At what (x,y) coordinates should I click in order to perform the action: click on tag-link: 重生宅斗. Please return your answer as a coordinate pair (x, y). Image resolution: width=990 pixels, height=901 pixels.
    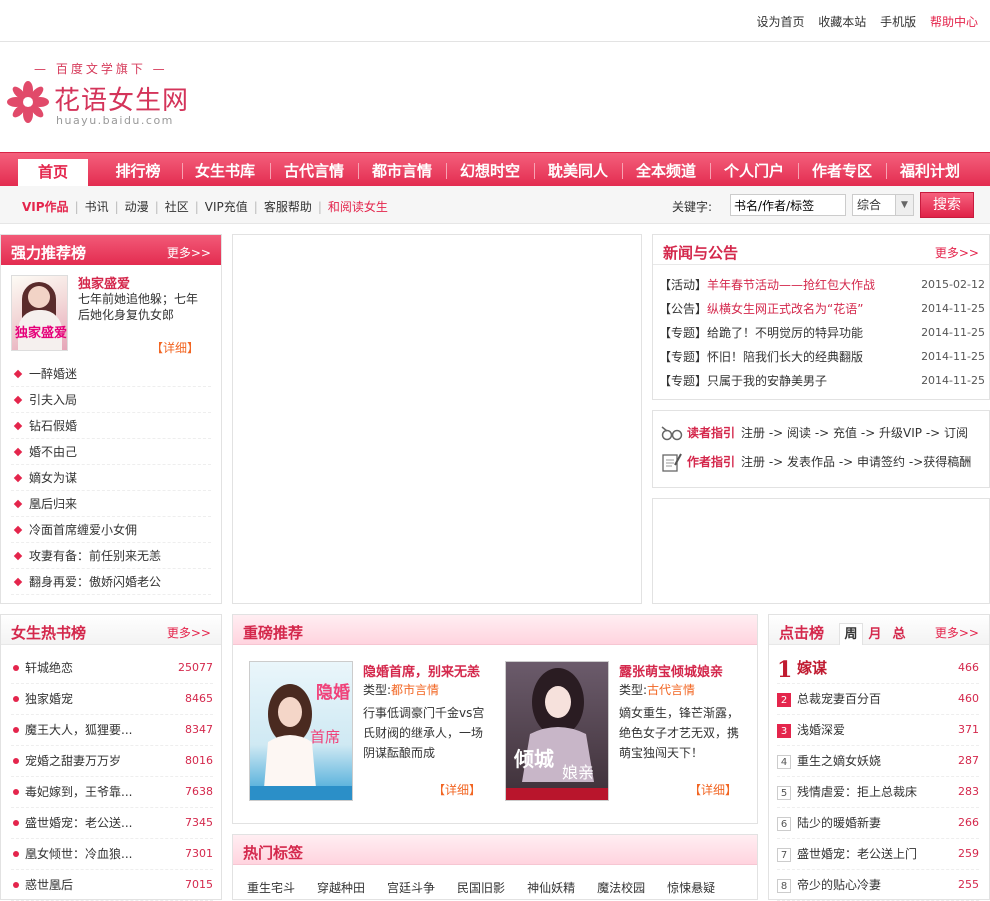
    Looking at the image, I should click on (271, 888).